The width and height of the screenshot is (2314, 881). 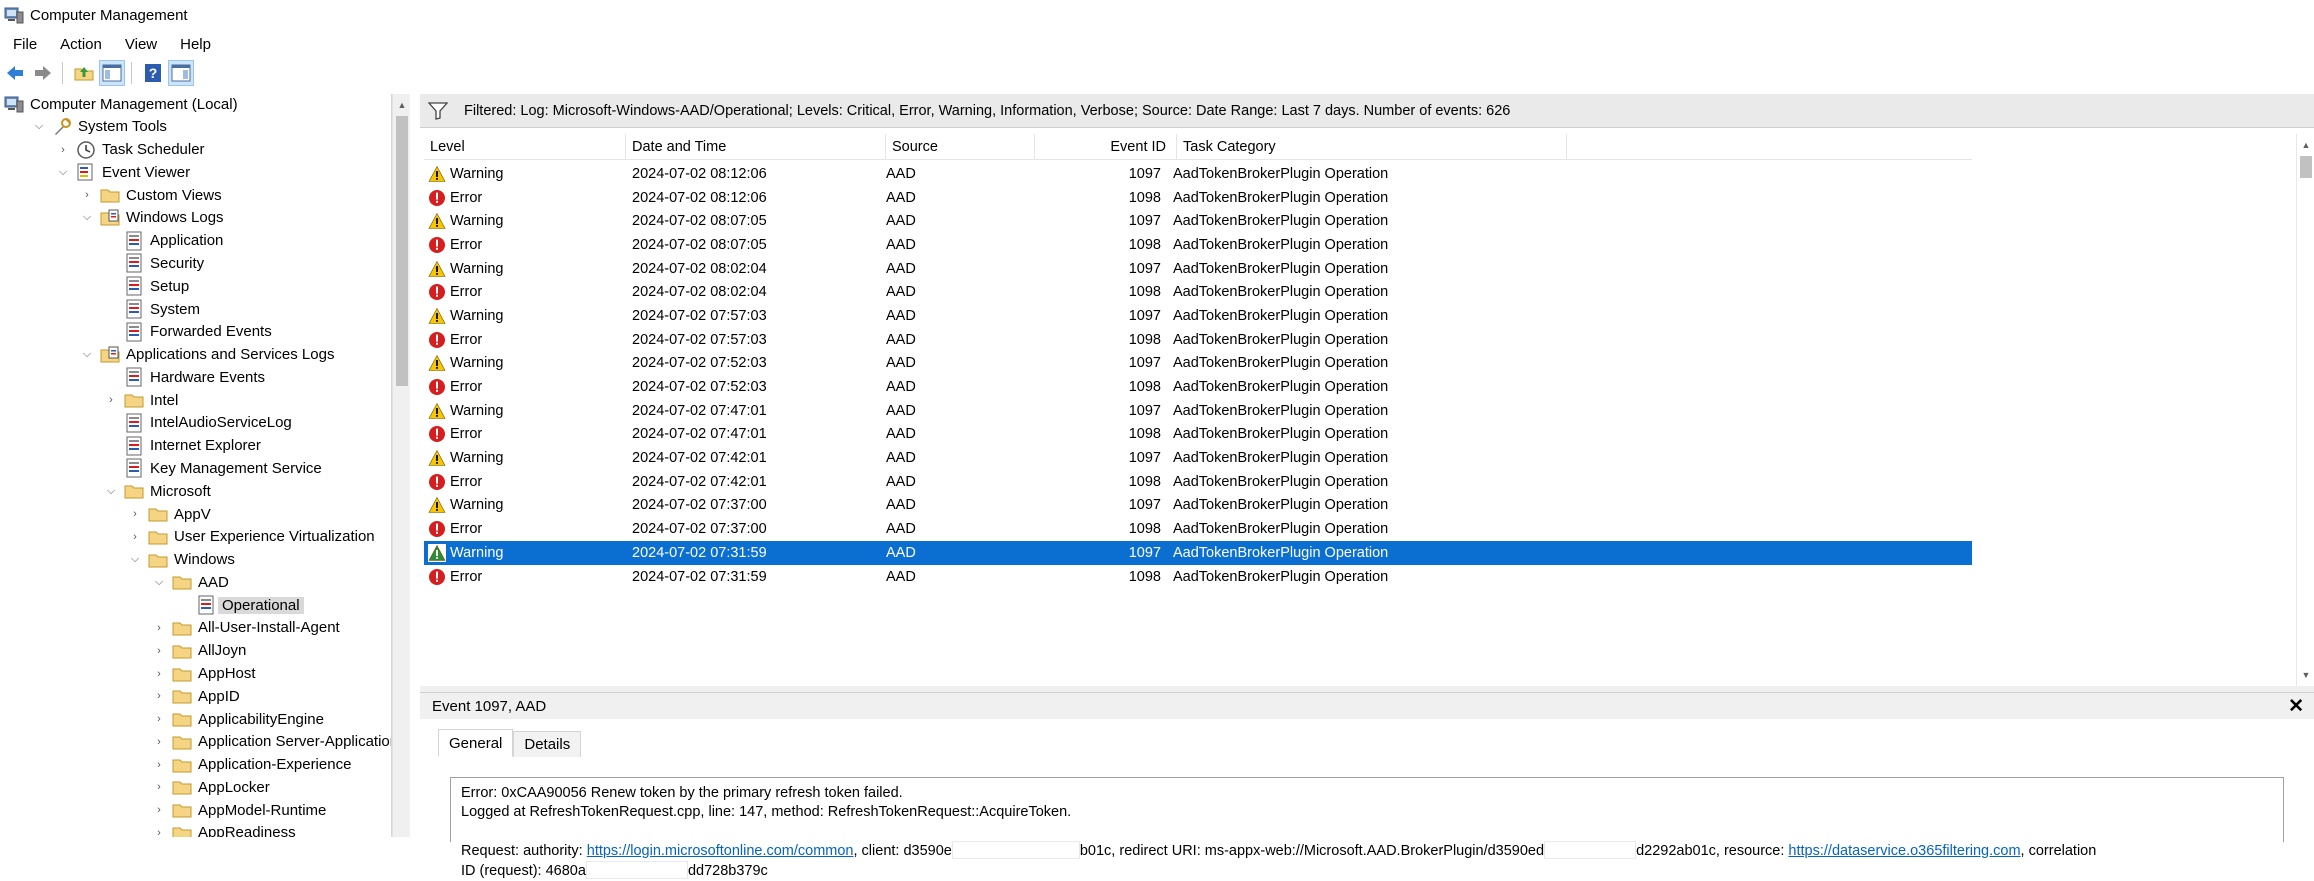 What do you see at coordinates (224, 829) in the screenshot?
I see `tree-item: › AppReadiness` at bounding box center [224, 829].